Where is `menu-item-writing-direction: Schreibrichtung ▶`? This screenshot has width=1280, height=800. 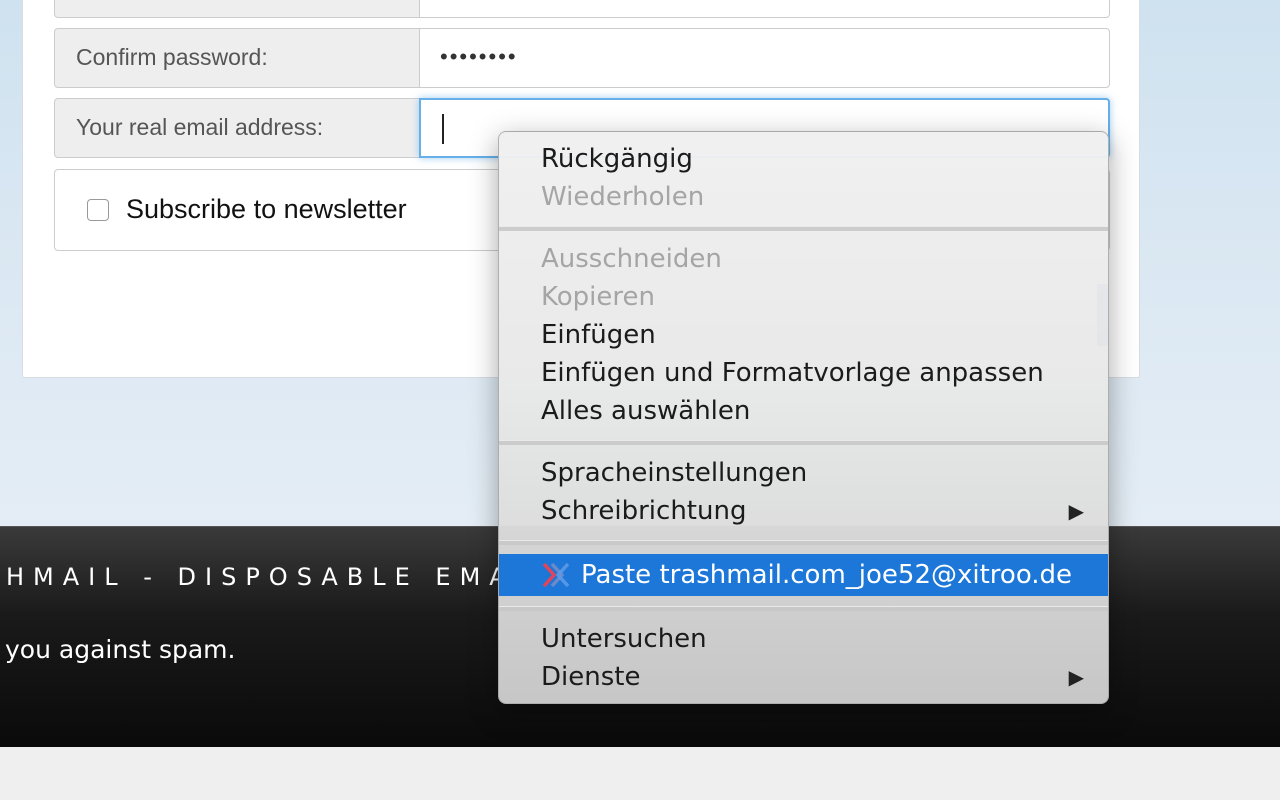
menu-item-writing-direction: Schreibrichtung ▶ is located at coordinates (803, 511).